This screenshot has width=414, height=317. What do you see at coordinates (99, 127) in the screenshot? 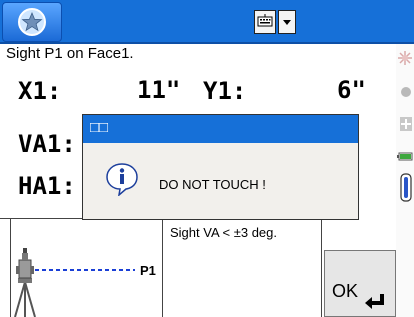
I see `dialog-title: □□` at bounding box center [99, 127].